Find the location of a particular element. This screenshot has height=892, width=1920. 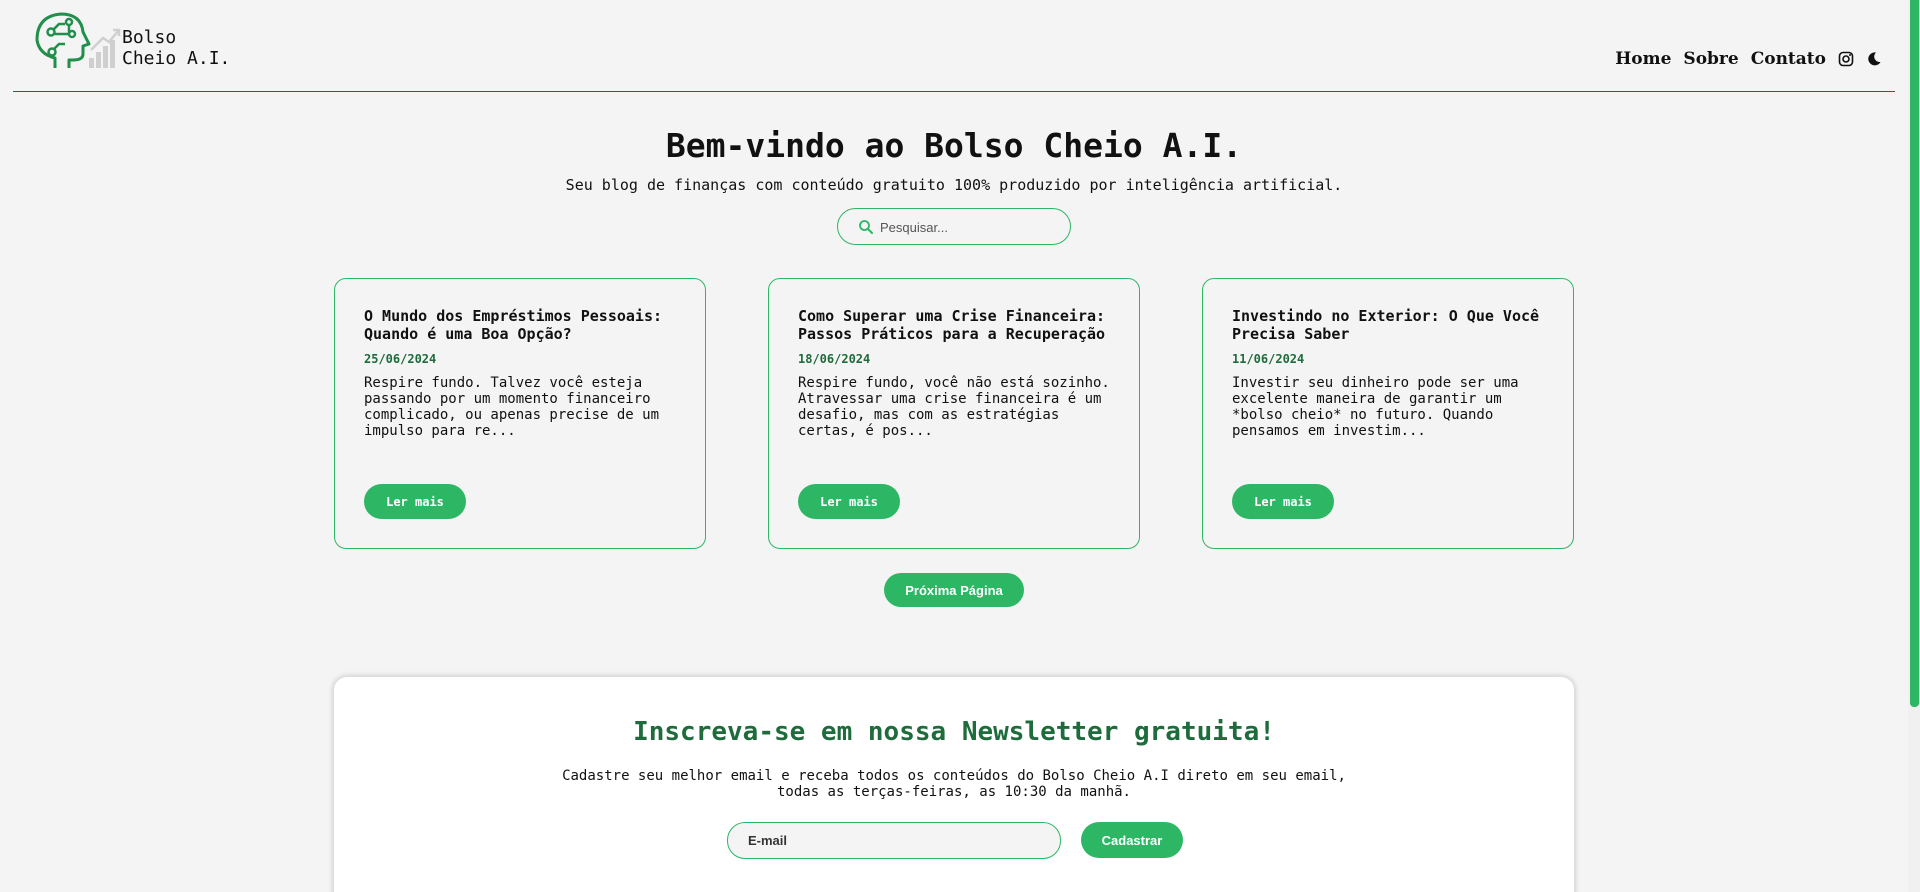

scrollbar-thumb is located at coordinates (1914, 353).